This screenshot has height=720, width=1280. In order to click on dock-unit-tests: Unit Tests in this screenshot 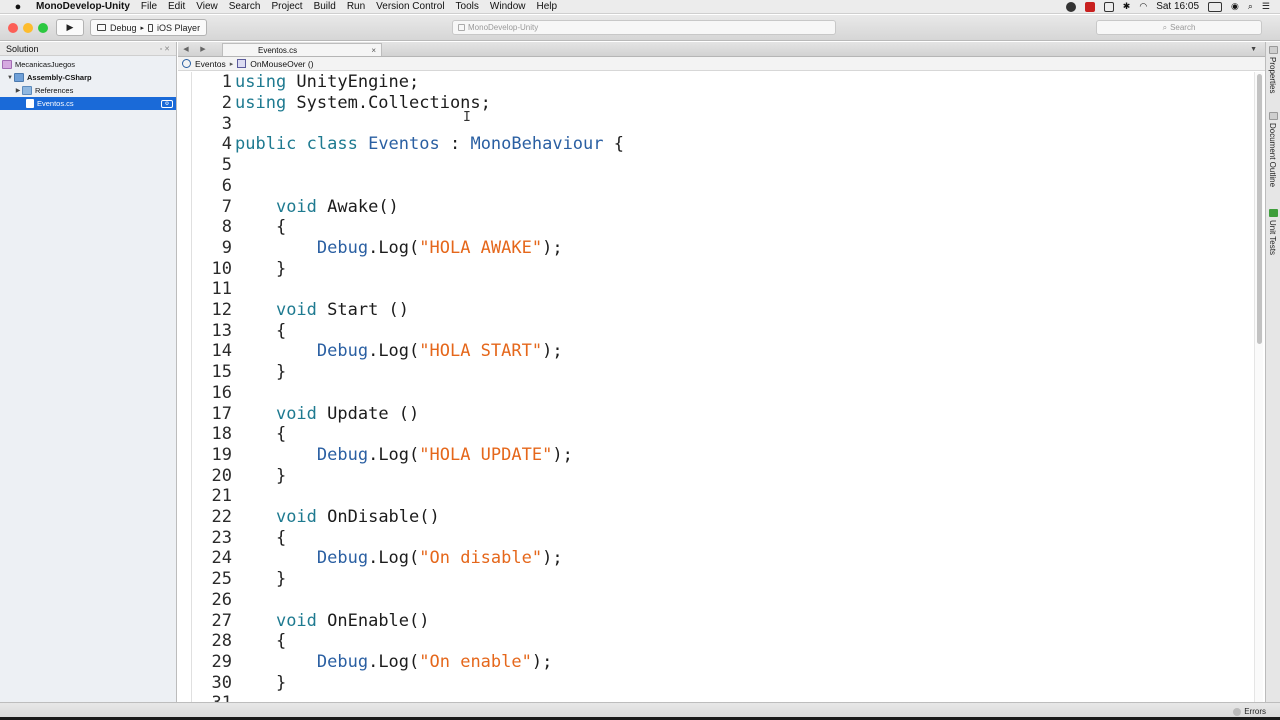, I will do `click(1272, 237)`.